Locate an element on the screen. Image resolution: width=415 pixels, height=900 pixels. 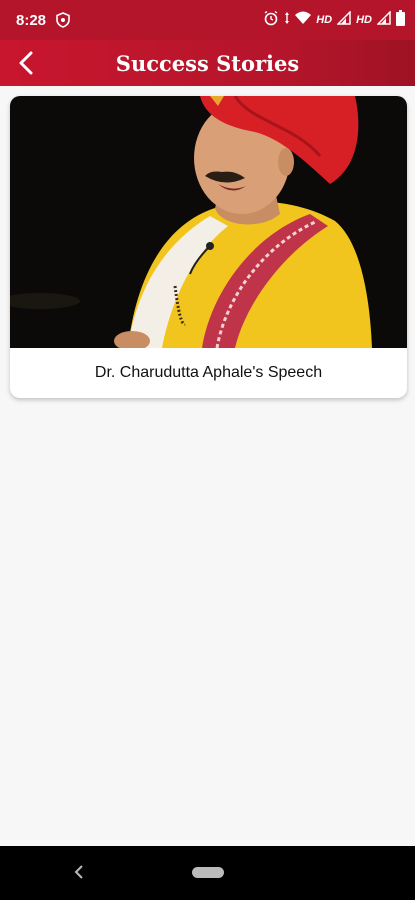
battery-icon is located at coordinates (400, 20).